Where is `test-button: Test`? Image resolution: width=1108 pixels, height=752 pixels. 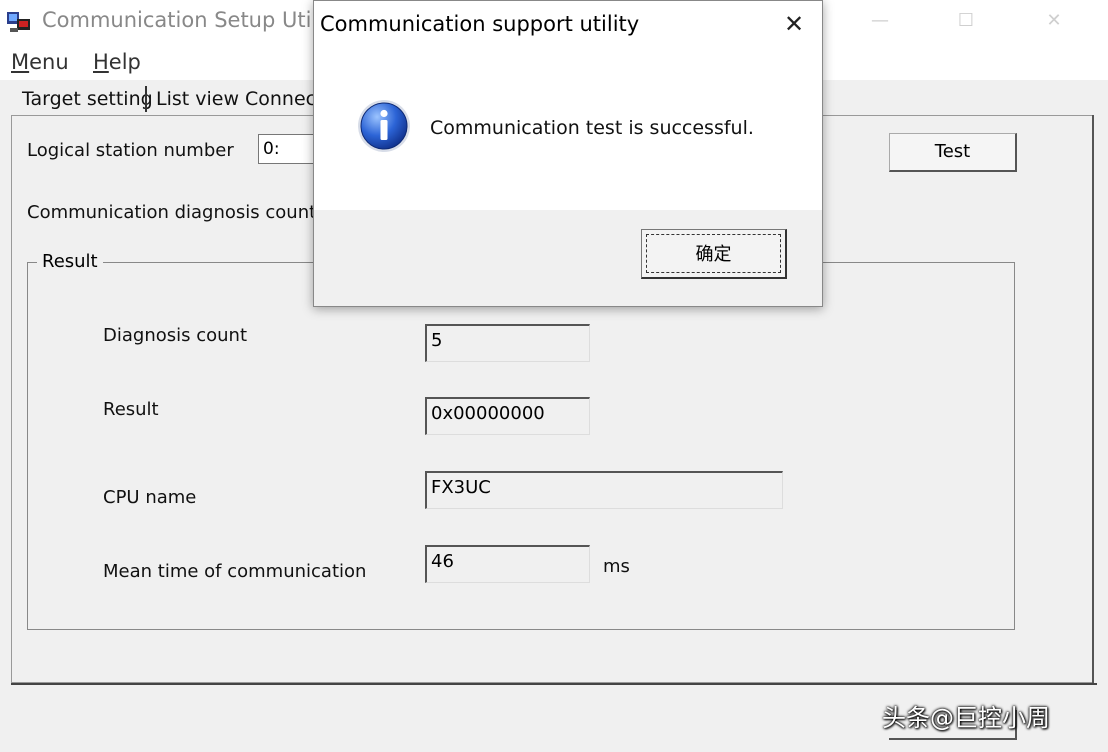
test-button: Test is located at coordinates (953, 152).